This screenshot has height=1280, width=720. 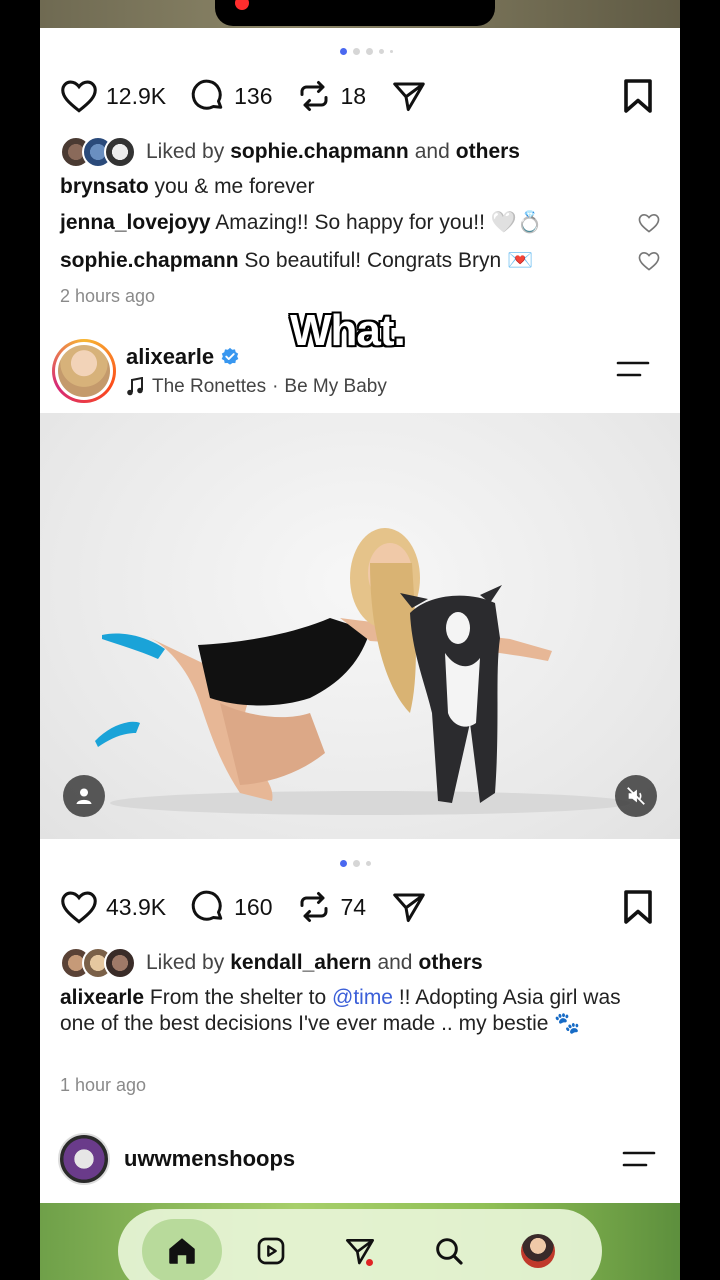 I want to click on comment-text: Amazing!! So happy for you!! 🤍💍, so click(x=379, y=222).